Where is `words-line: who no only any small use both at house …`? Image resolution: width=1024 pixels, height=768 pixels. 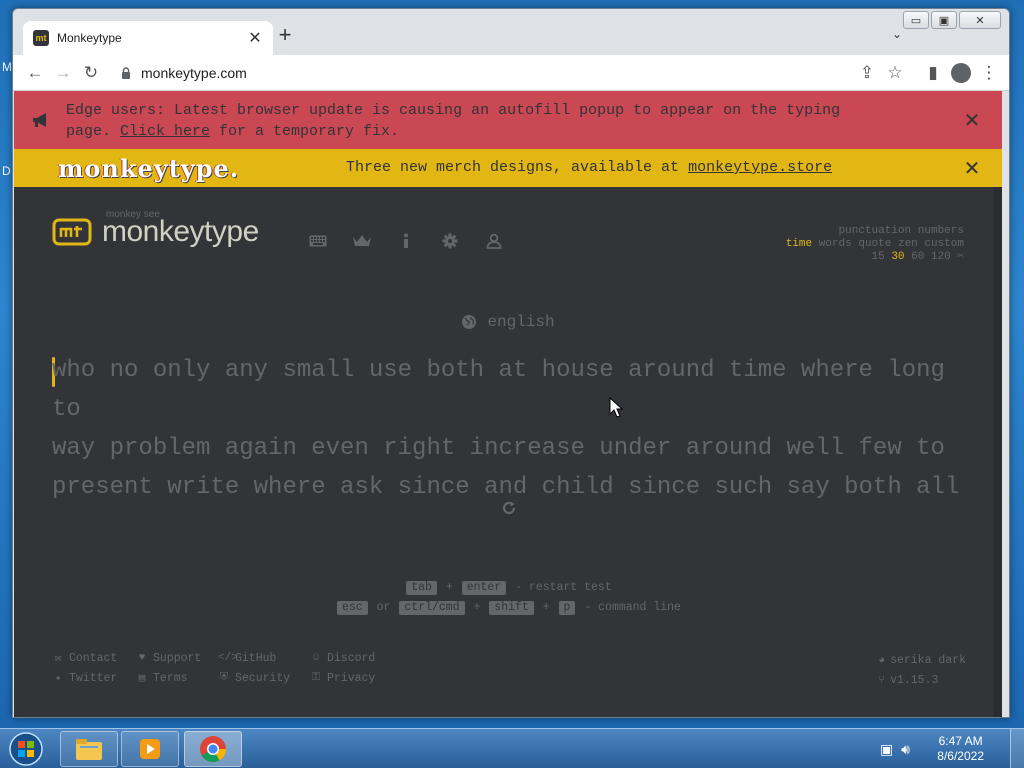 words-line: who no only any small use both at house … is located at coordinates (498, 390).